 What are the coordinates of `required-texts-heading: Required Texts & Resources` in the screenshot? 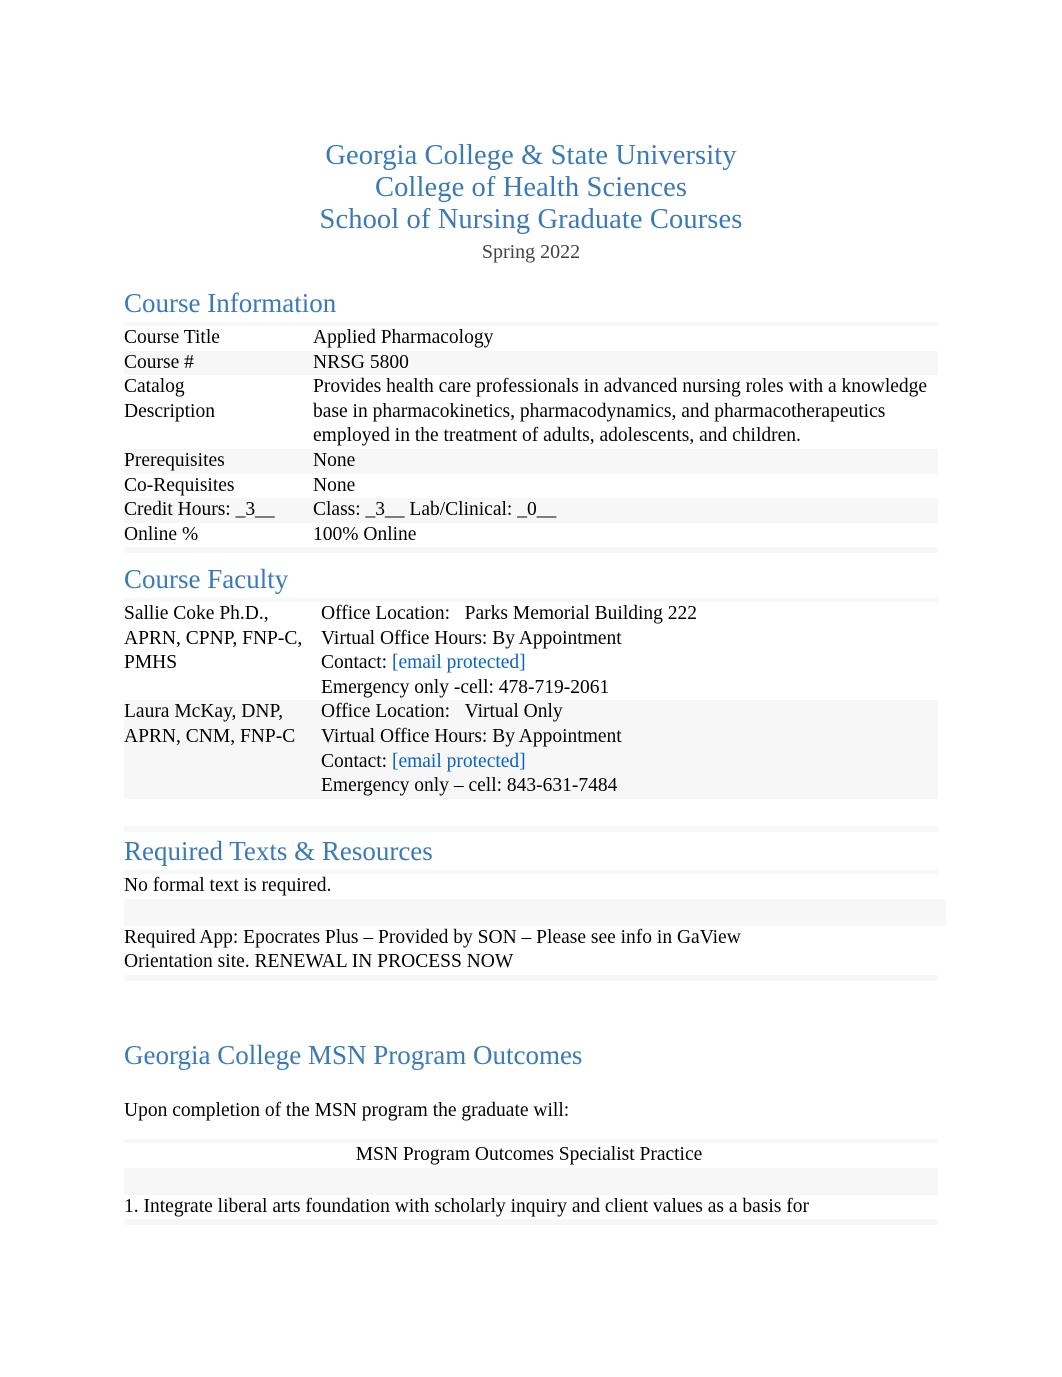 It's located at (278, 851).